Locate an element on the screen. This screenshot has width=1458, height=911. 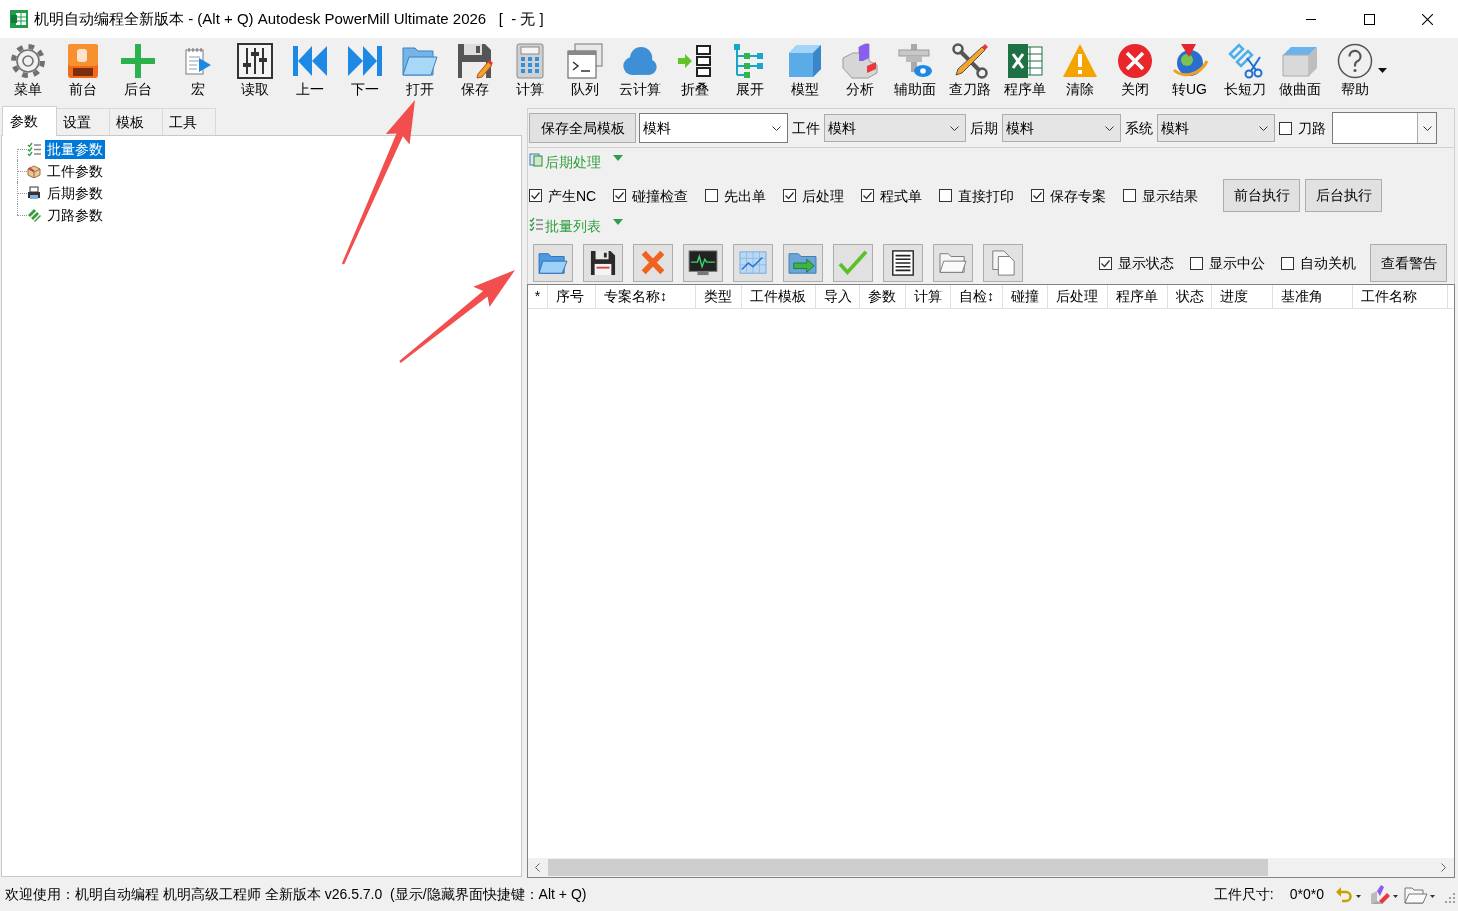
toolbar-button: 宏 is located at coordinates (197, 69).